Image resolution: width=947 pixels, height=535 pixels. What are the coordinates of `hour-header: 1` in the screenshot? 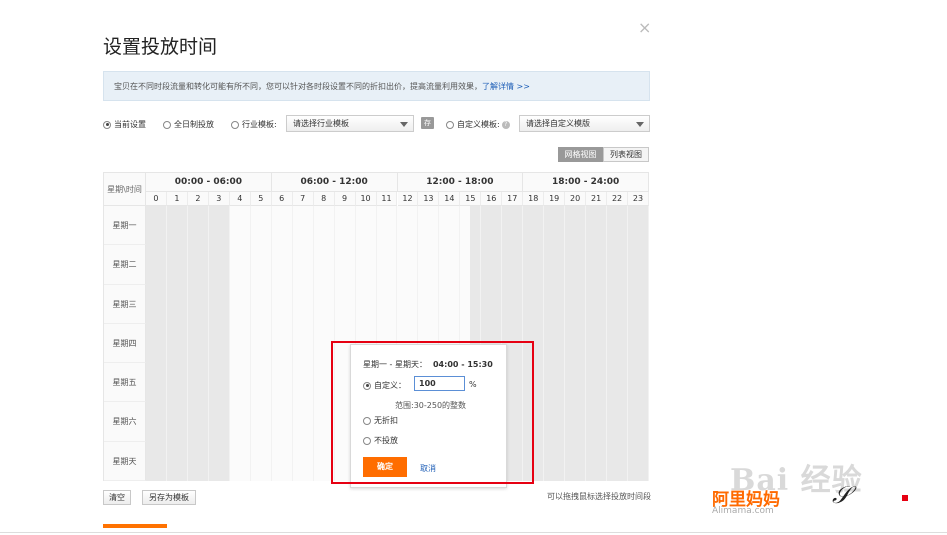 It's located at (177, 199).